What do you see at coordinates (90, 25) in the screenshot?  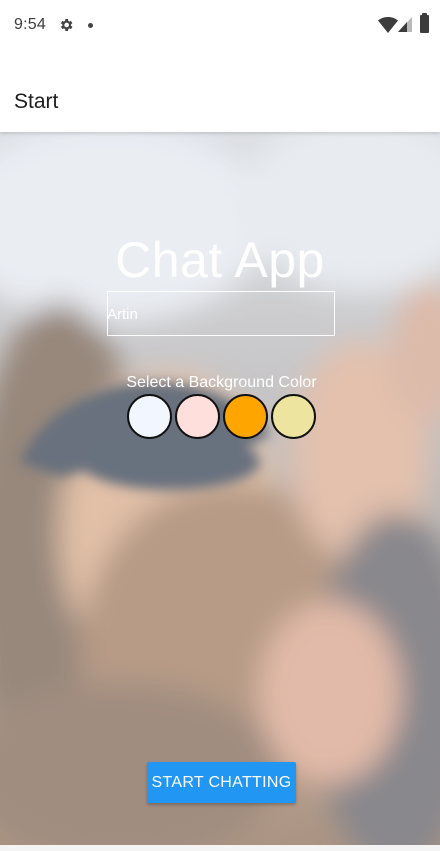 I see `notification-dot-icon` at bounding box center [90, 25].